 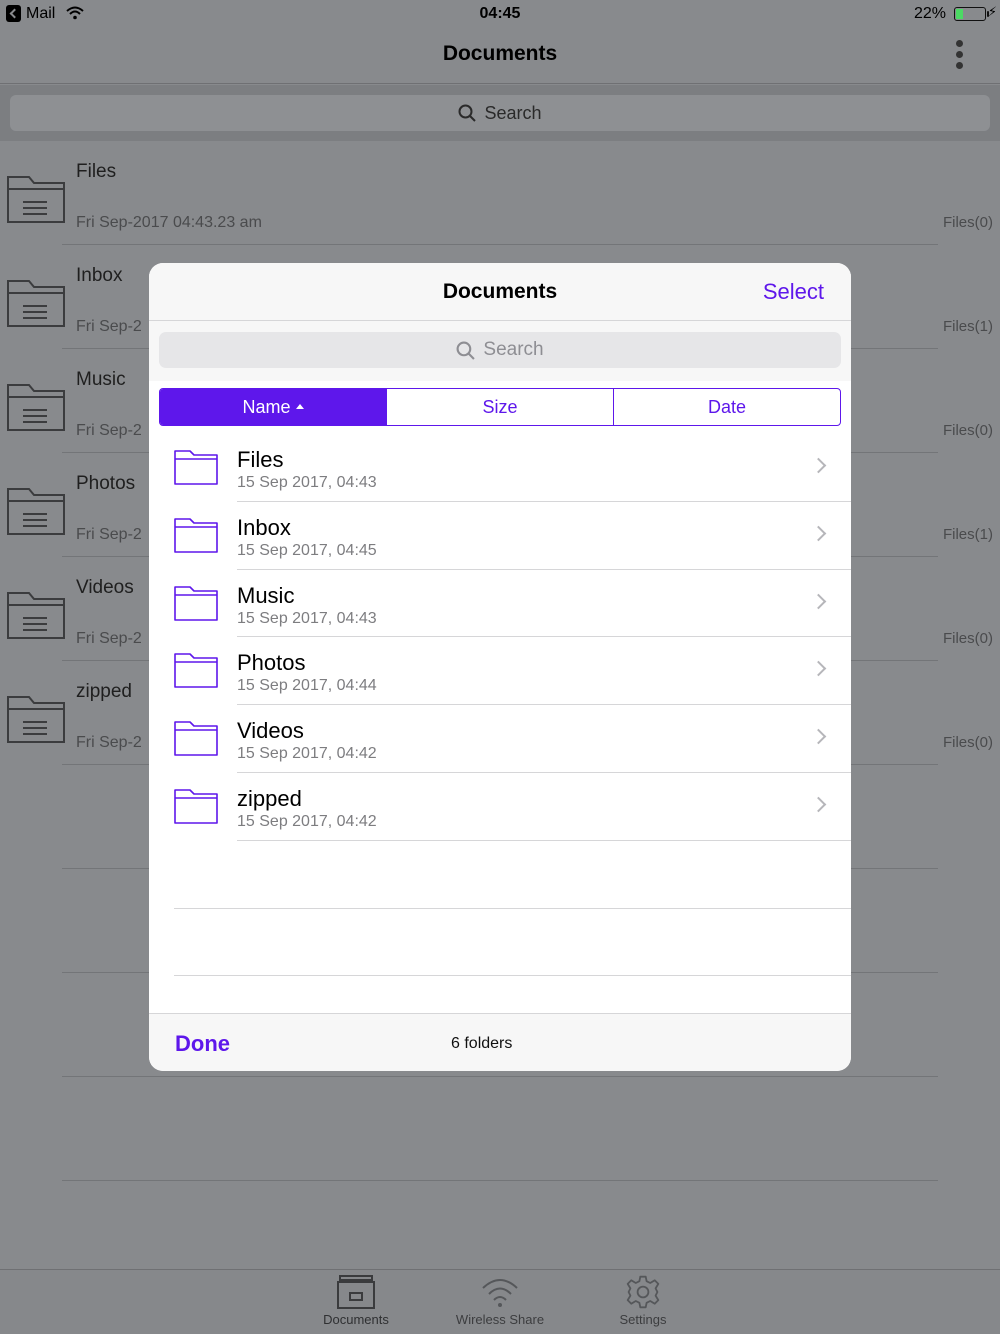 I want to click on background-search-input: Search, so click(x=500, y=113).